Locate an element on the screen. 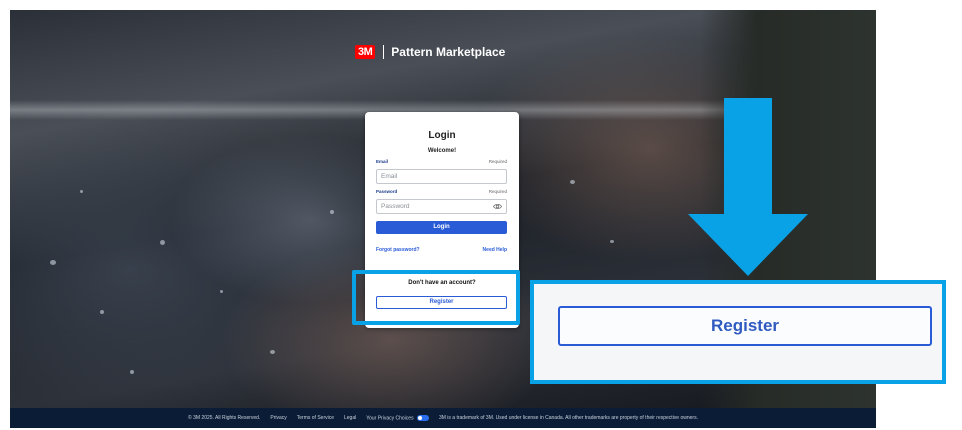 This screenshot has height=430, width=962. need-help-link: Need Help is located at coordinates (495, 250).